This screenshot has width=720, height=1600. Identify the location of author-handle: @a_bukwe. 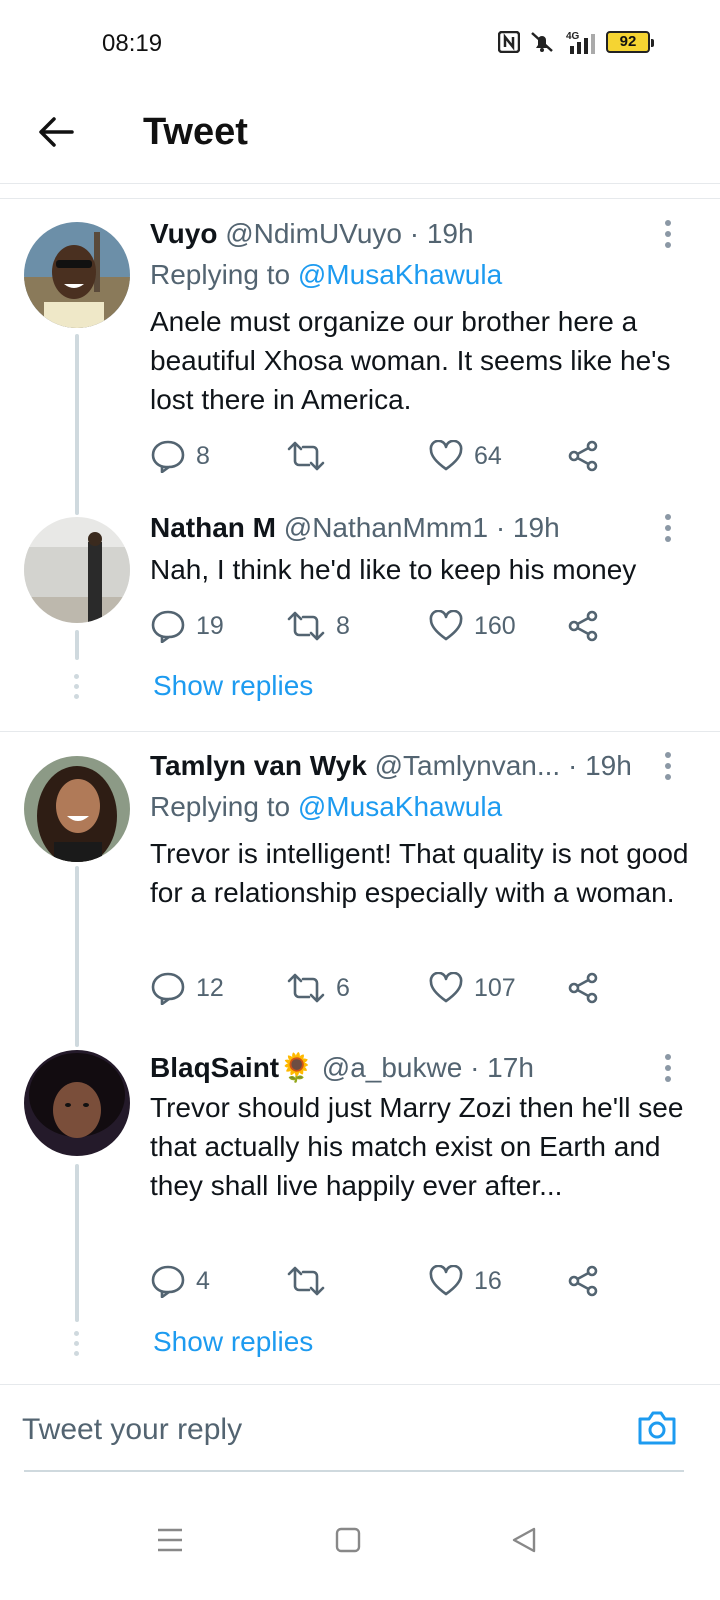
(392, 1067).